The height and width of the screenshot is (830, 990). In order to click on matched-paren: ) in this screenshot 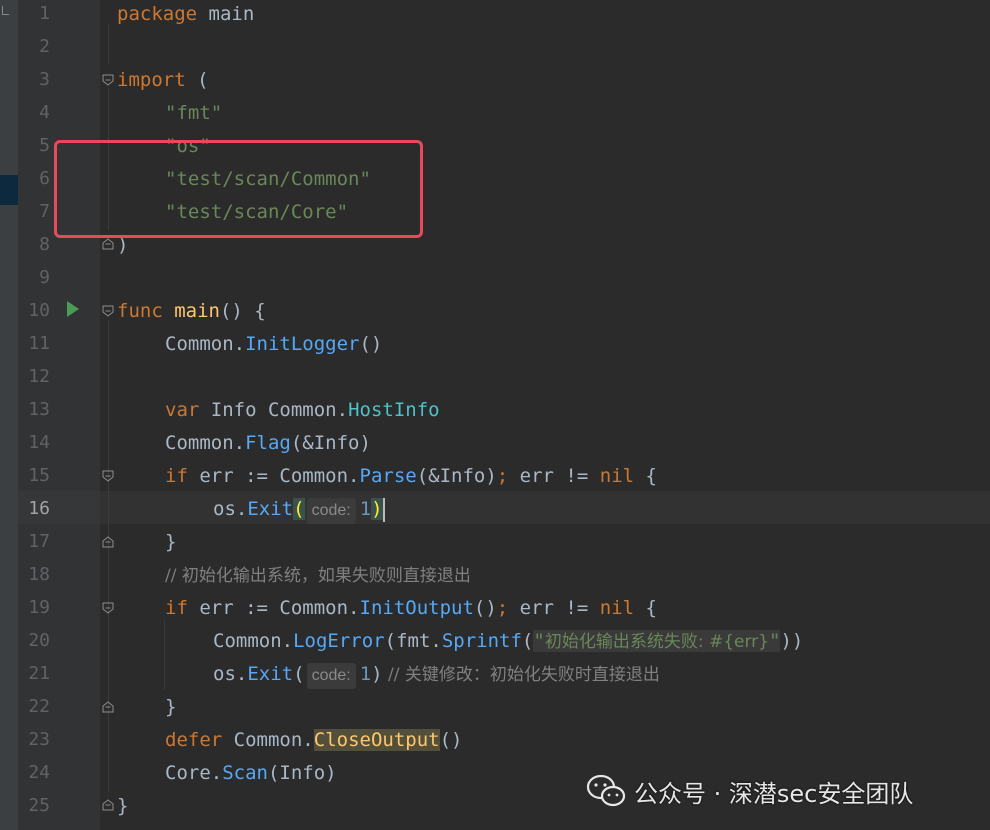, I will do `click(377, 509)`.